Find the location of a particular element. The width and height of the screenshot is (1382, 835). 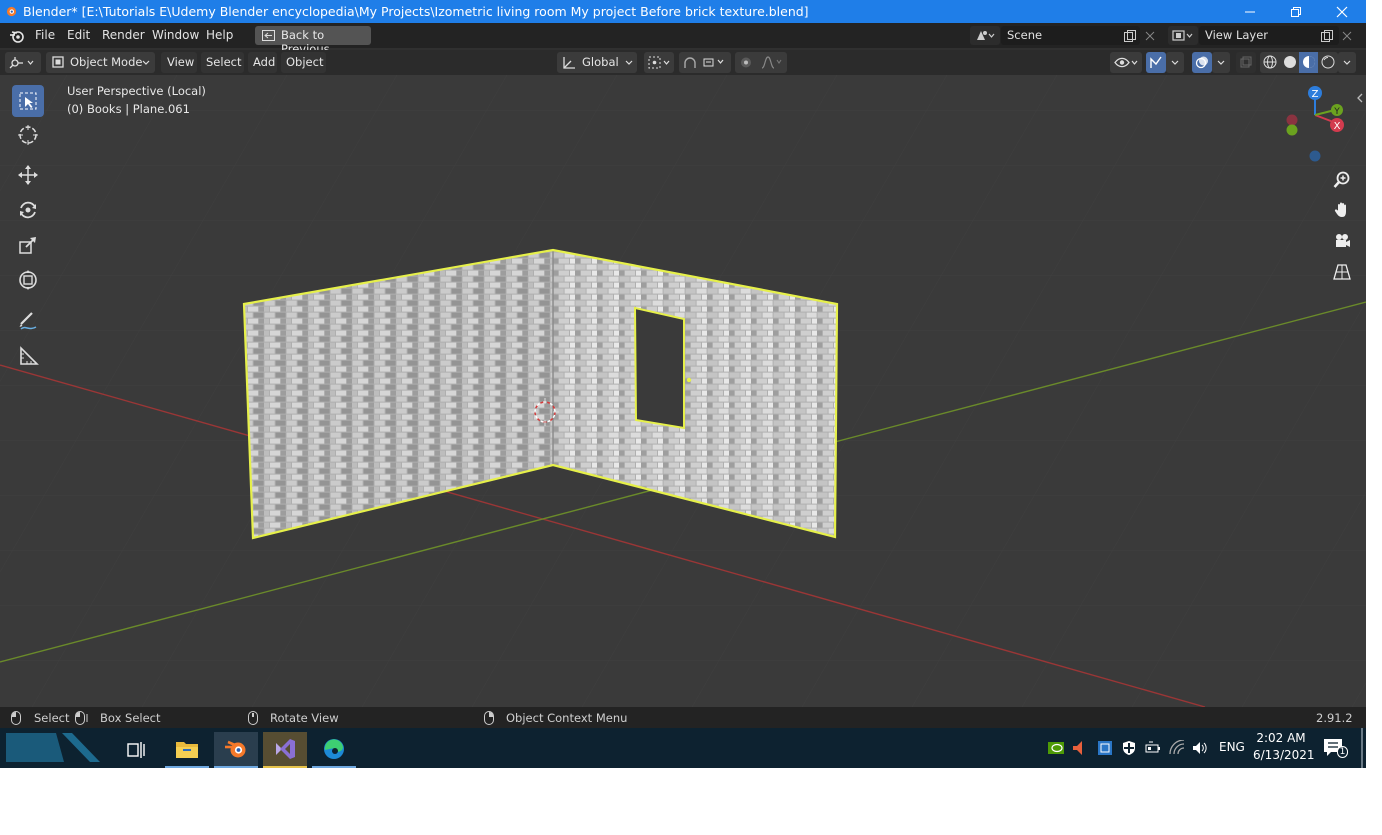

object-mode-icon is located at coordinates (58, 62).